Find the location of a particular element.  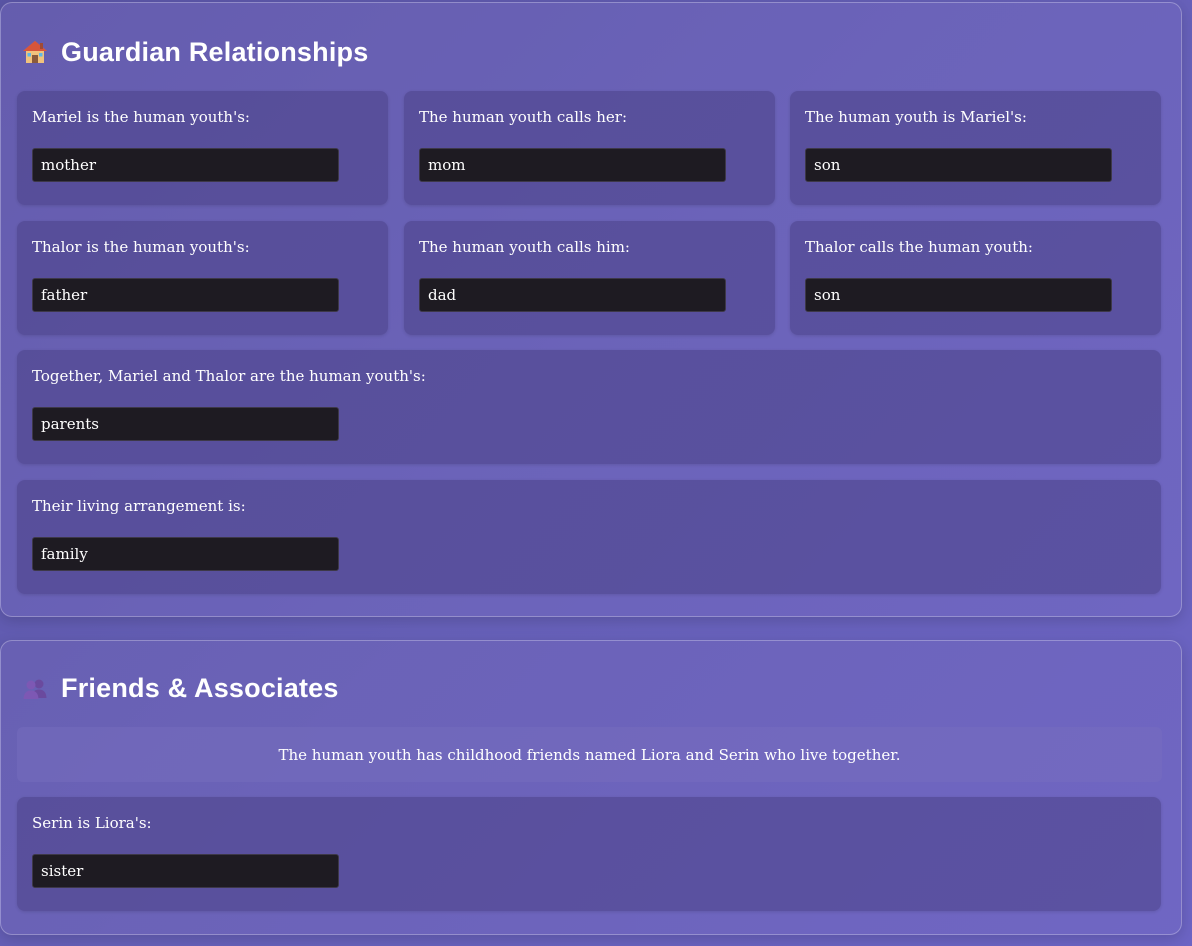

card-label: Thalor calls the human youth: is located at coordinates (919, 247).